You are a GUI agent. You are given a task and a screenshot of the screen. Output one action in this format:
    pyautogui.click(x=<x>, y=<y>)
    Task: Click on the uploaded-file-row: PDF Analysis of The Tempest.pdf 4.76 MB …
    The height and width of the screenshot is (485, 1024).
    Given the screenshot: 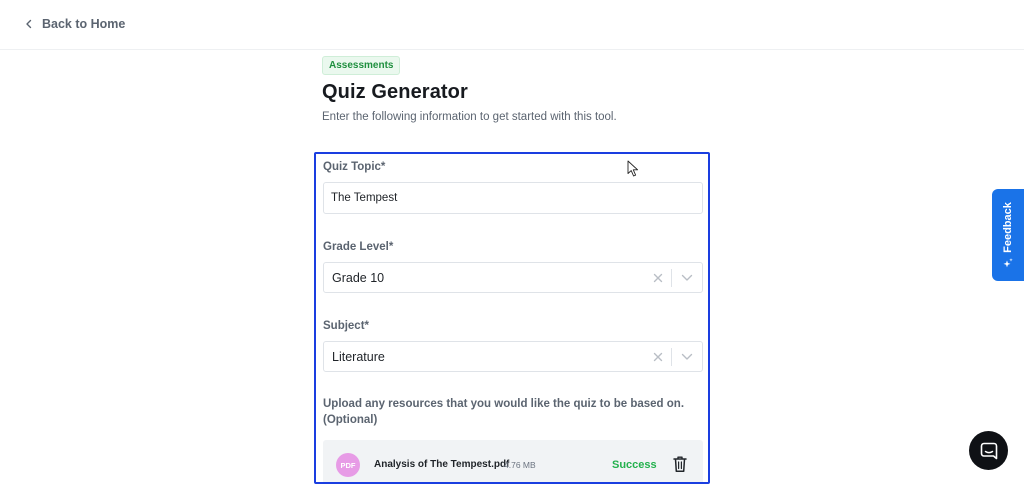 What is the action you would take?
    pyautogui.click(x=513, y=461)
    